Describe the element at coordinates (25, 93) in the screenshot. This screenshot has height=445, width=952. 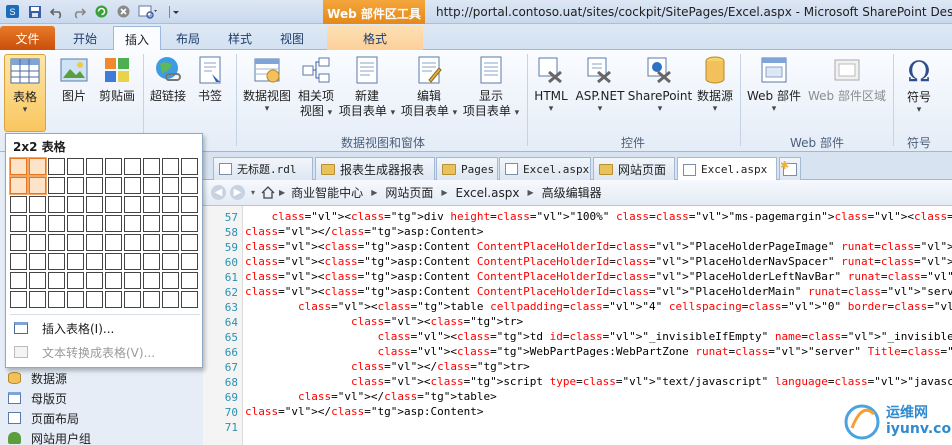
I see `table-button: 表格 ▾` at that location.